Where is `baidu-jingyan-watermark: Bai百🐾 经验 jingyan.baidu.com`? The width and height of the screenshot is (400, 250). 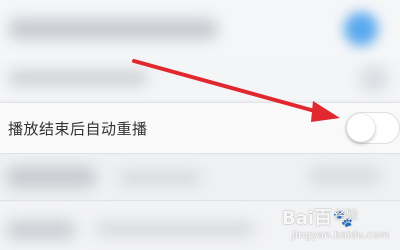 baidu-jingyan-watermark: Bai百🐾 经验 jingyan.baidu.com is located at coordinates (338, 224).